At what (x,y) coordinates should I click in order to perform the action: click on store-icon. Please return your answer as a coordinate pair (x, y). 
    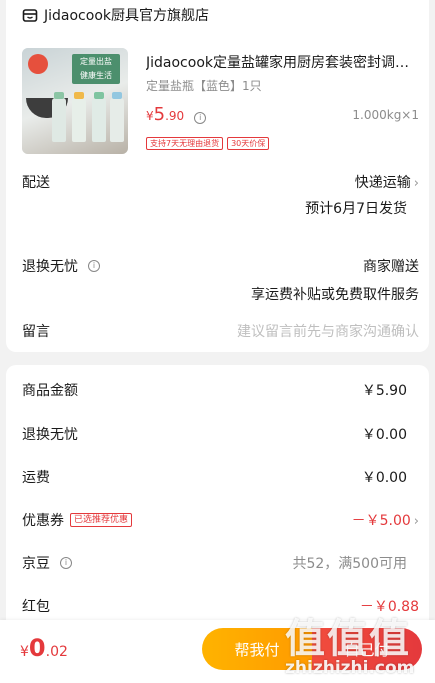
    Looking at the image, I should click on (30, 15).